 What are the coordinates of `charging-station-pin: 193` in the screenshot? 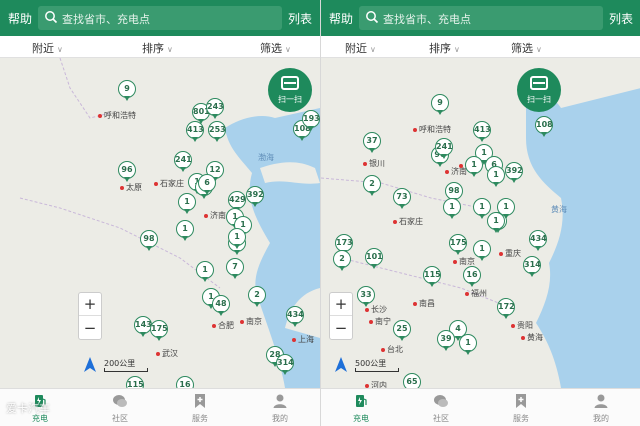 It's located at (311, 121).